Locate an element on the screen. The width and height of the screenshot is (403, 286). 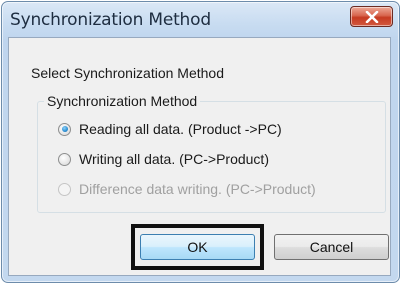
close-button is located at coordinates (371, 16).